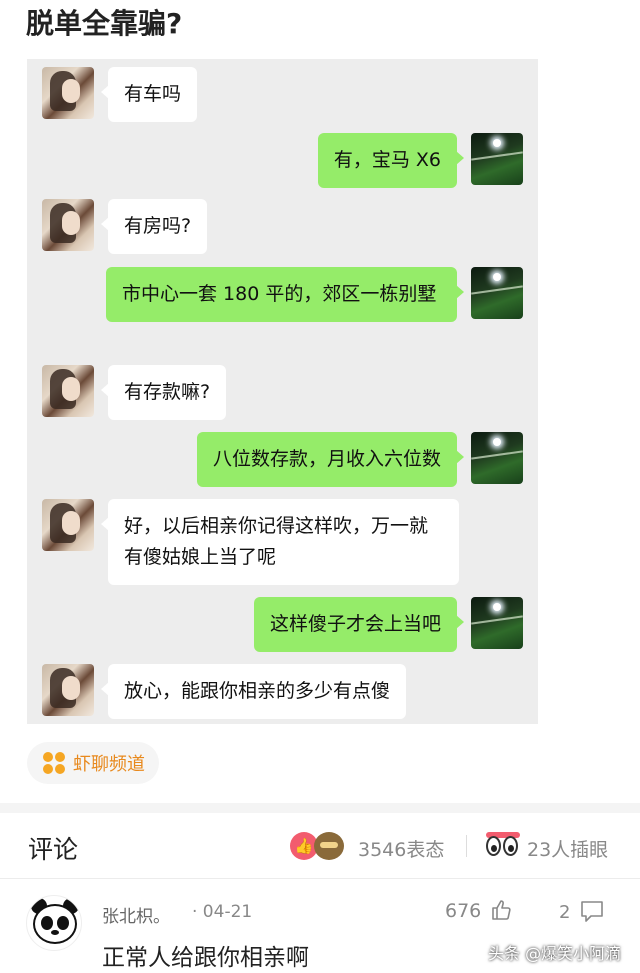 The width and height of the screenshot is (640, 973). Describe the element at coordinates (466, 846) in the screenshot. I see `header-separator` at that location.